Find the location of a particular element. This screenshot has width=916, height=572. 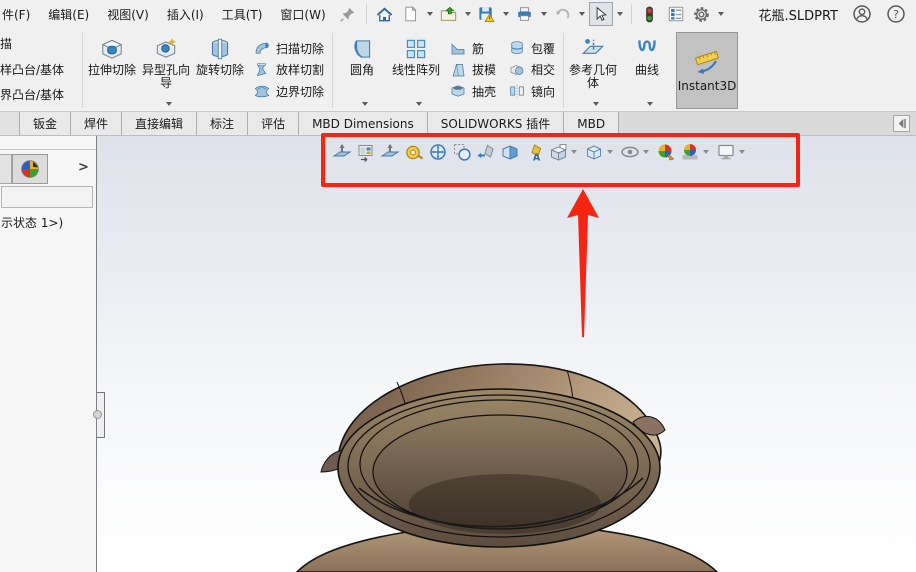

hole-wizard-button: 异型孔向导 is located at coordinates (166, 70).